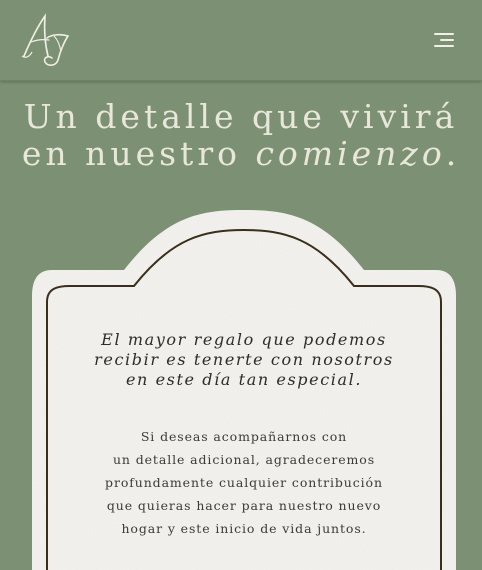  What do you see at coordinates (138, 153) in the screenshot?
I see `headline-plain: en nuestro` at bounding box center [138, 153].